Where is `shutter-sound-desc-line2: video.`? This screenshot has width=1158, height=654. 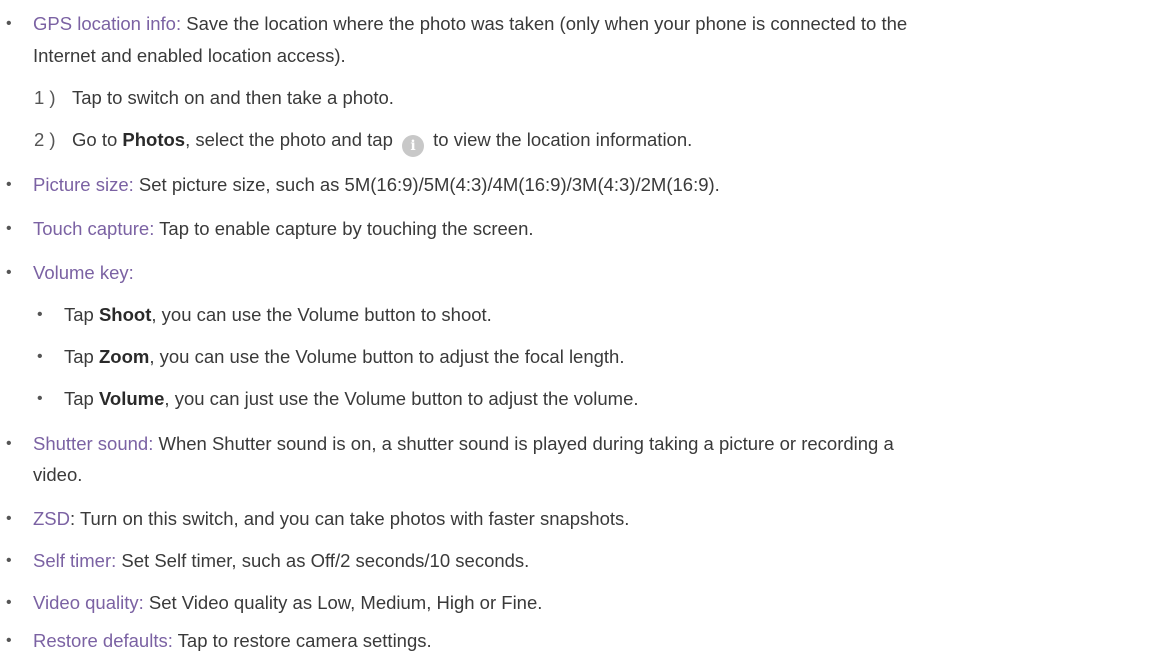 shutter-sound-desc-line2: video. is located at coordinates (58, 474).